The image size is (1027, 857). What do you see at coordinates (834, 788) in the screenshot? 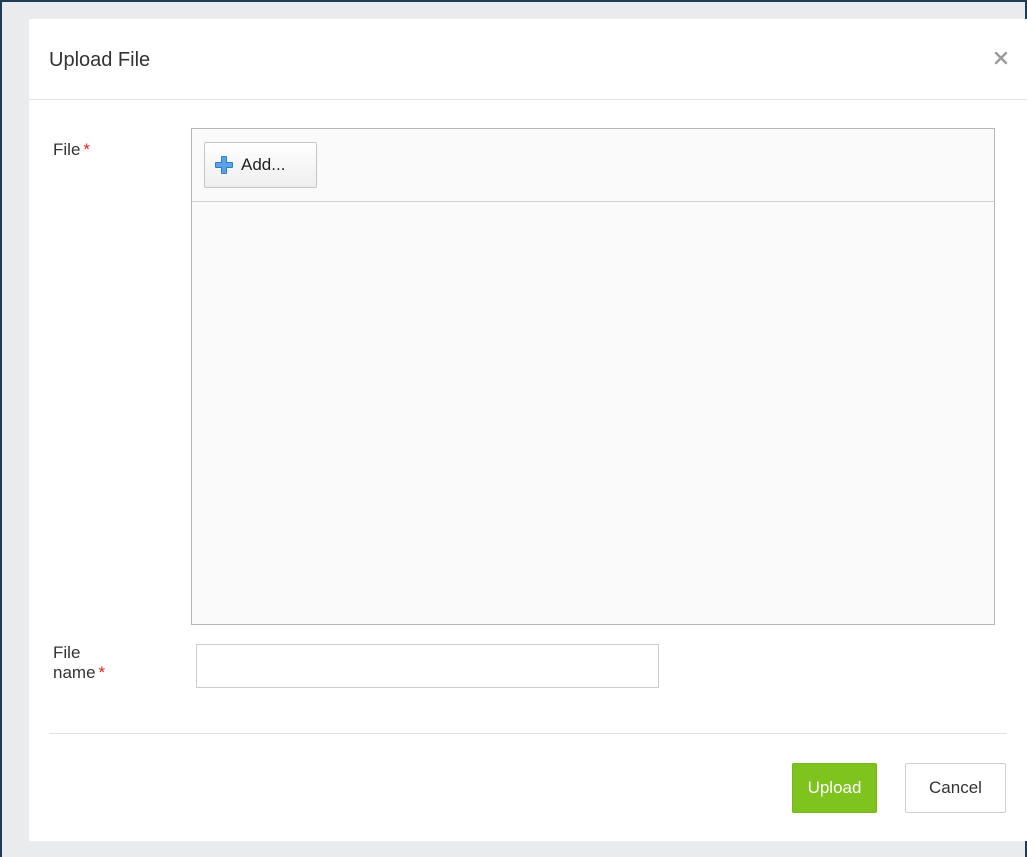
I see `upload-button: Upload` at bounding box center [834, 788].